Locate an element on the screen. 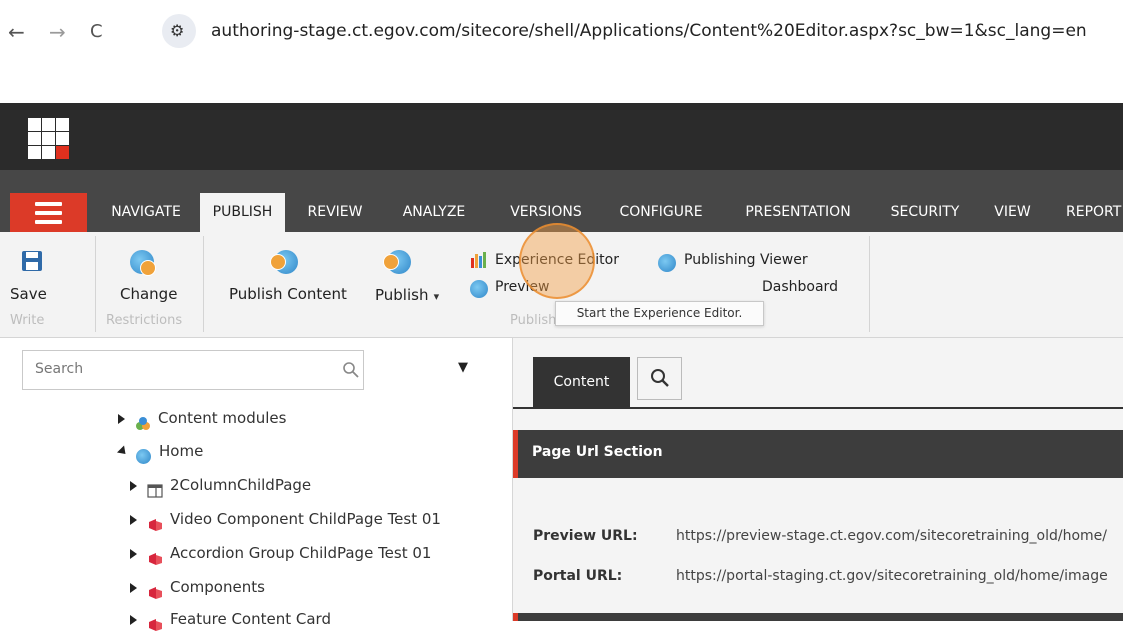 This screenshot has height=641, width=1123. tree-item-label: Components is located at coordinates (217, 587).